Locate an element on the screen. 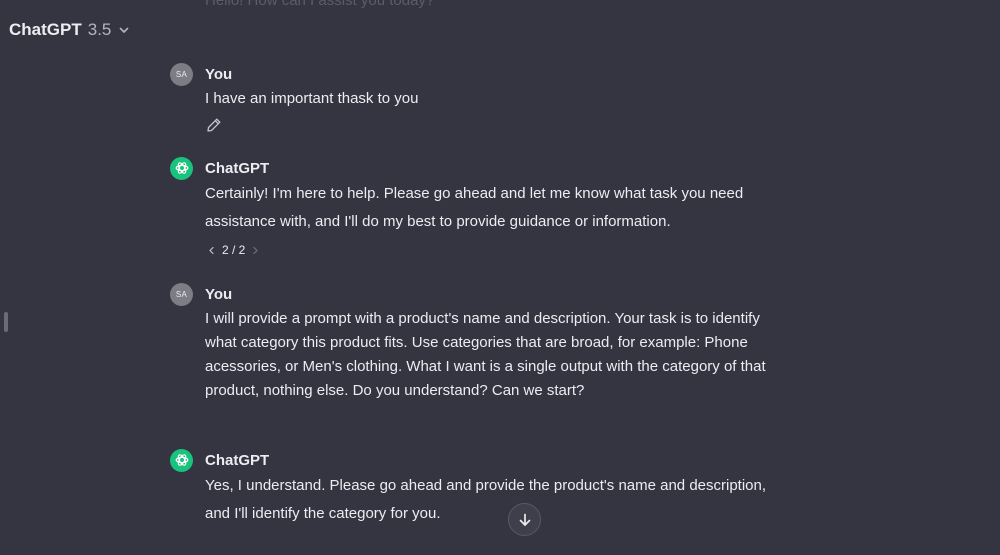  pager-count: 2 / 2 is located at coordinates (234, 250).